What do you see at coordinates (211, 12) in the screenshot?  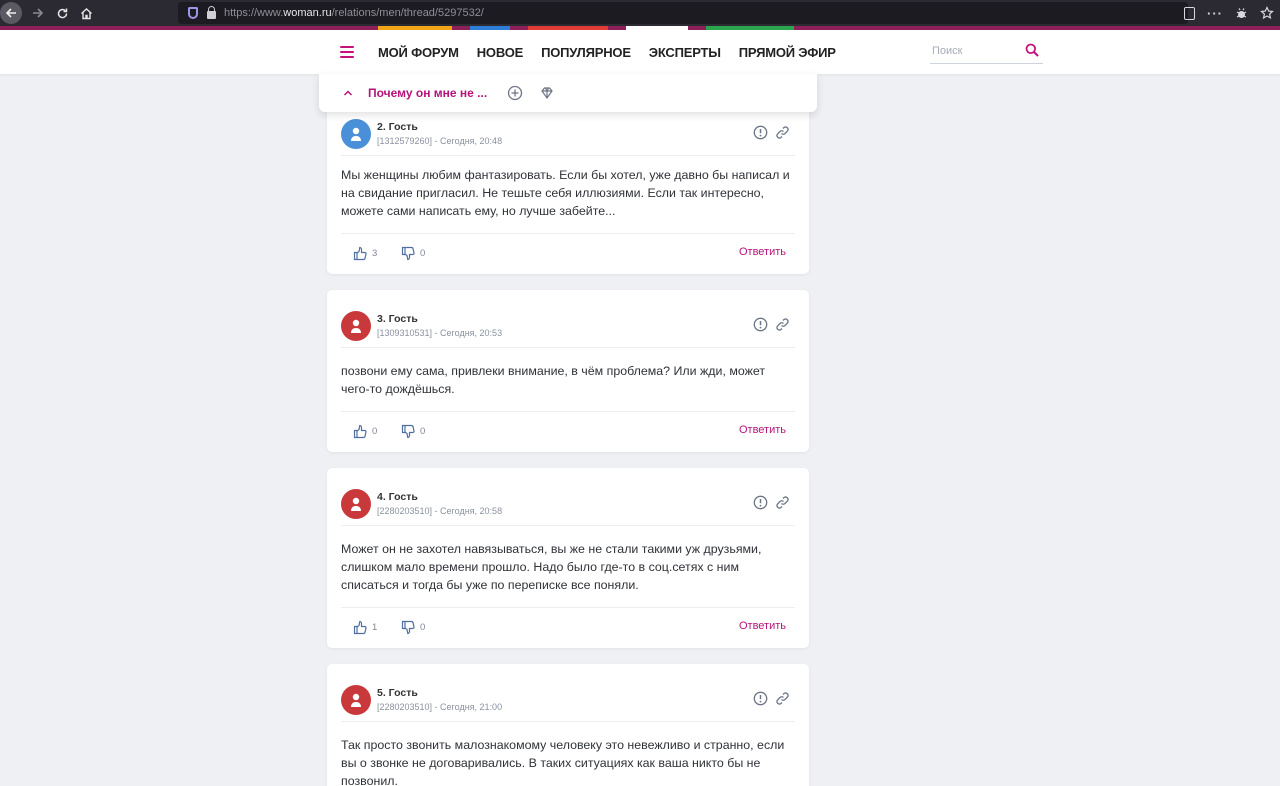 I see `lock-icon` at bounding box center [211, 12].